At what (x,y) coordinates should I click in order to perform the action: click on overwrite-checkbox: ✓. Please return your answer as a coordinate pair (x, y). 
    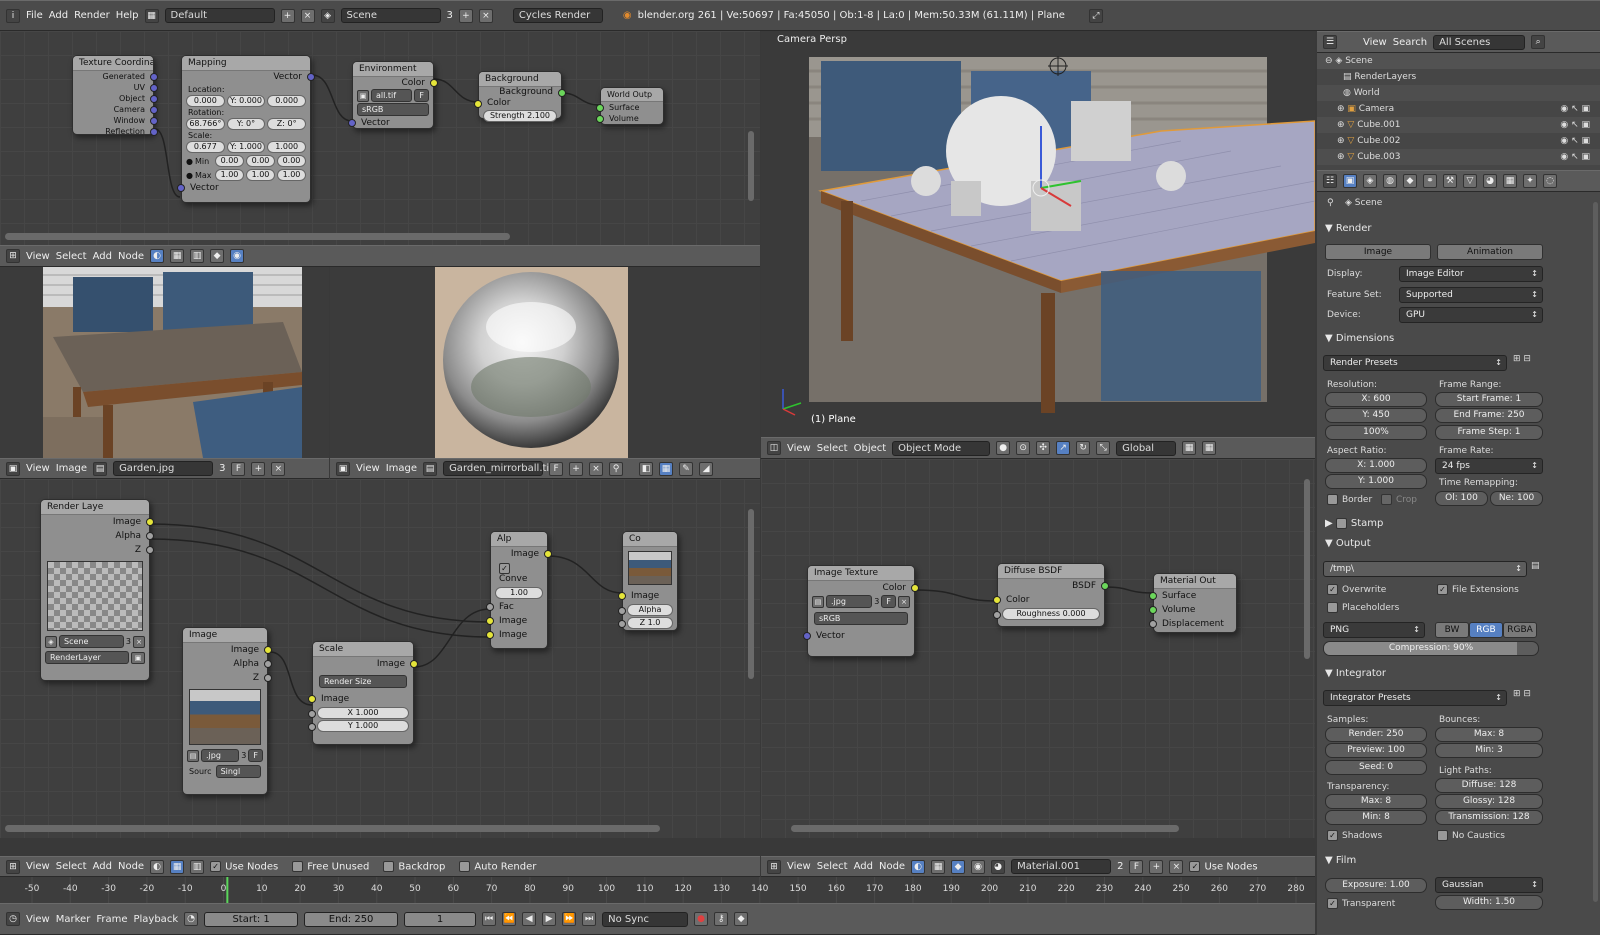
    Looking at the image, I should click on (1332, 589).